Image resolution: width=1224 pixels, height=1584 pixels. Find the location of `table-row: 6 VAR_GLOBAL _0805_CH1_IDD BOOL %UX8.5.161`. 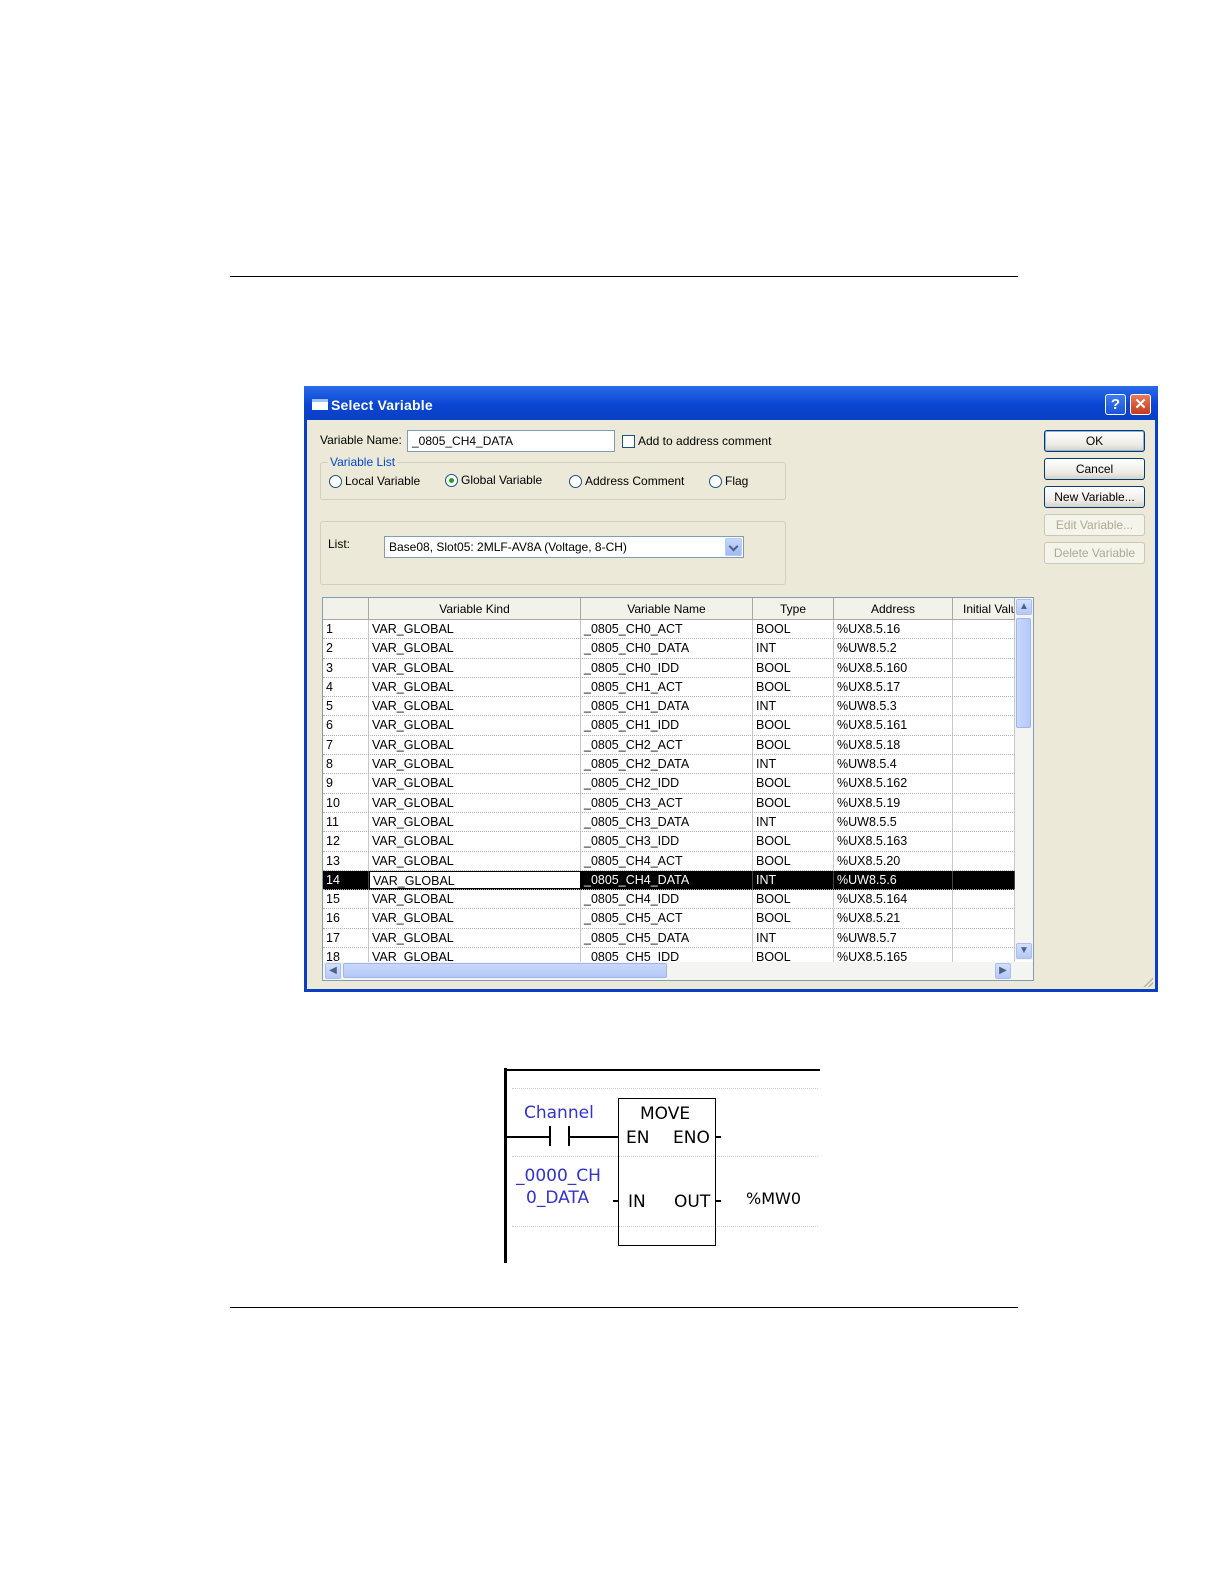

table-row: 6 VAR_GLOBAL _0805_CH1_IDD BOOL %UX8.5.161 is located at coordinates (669, 726).